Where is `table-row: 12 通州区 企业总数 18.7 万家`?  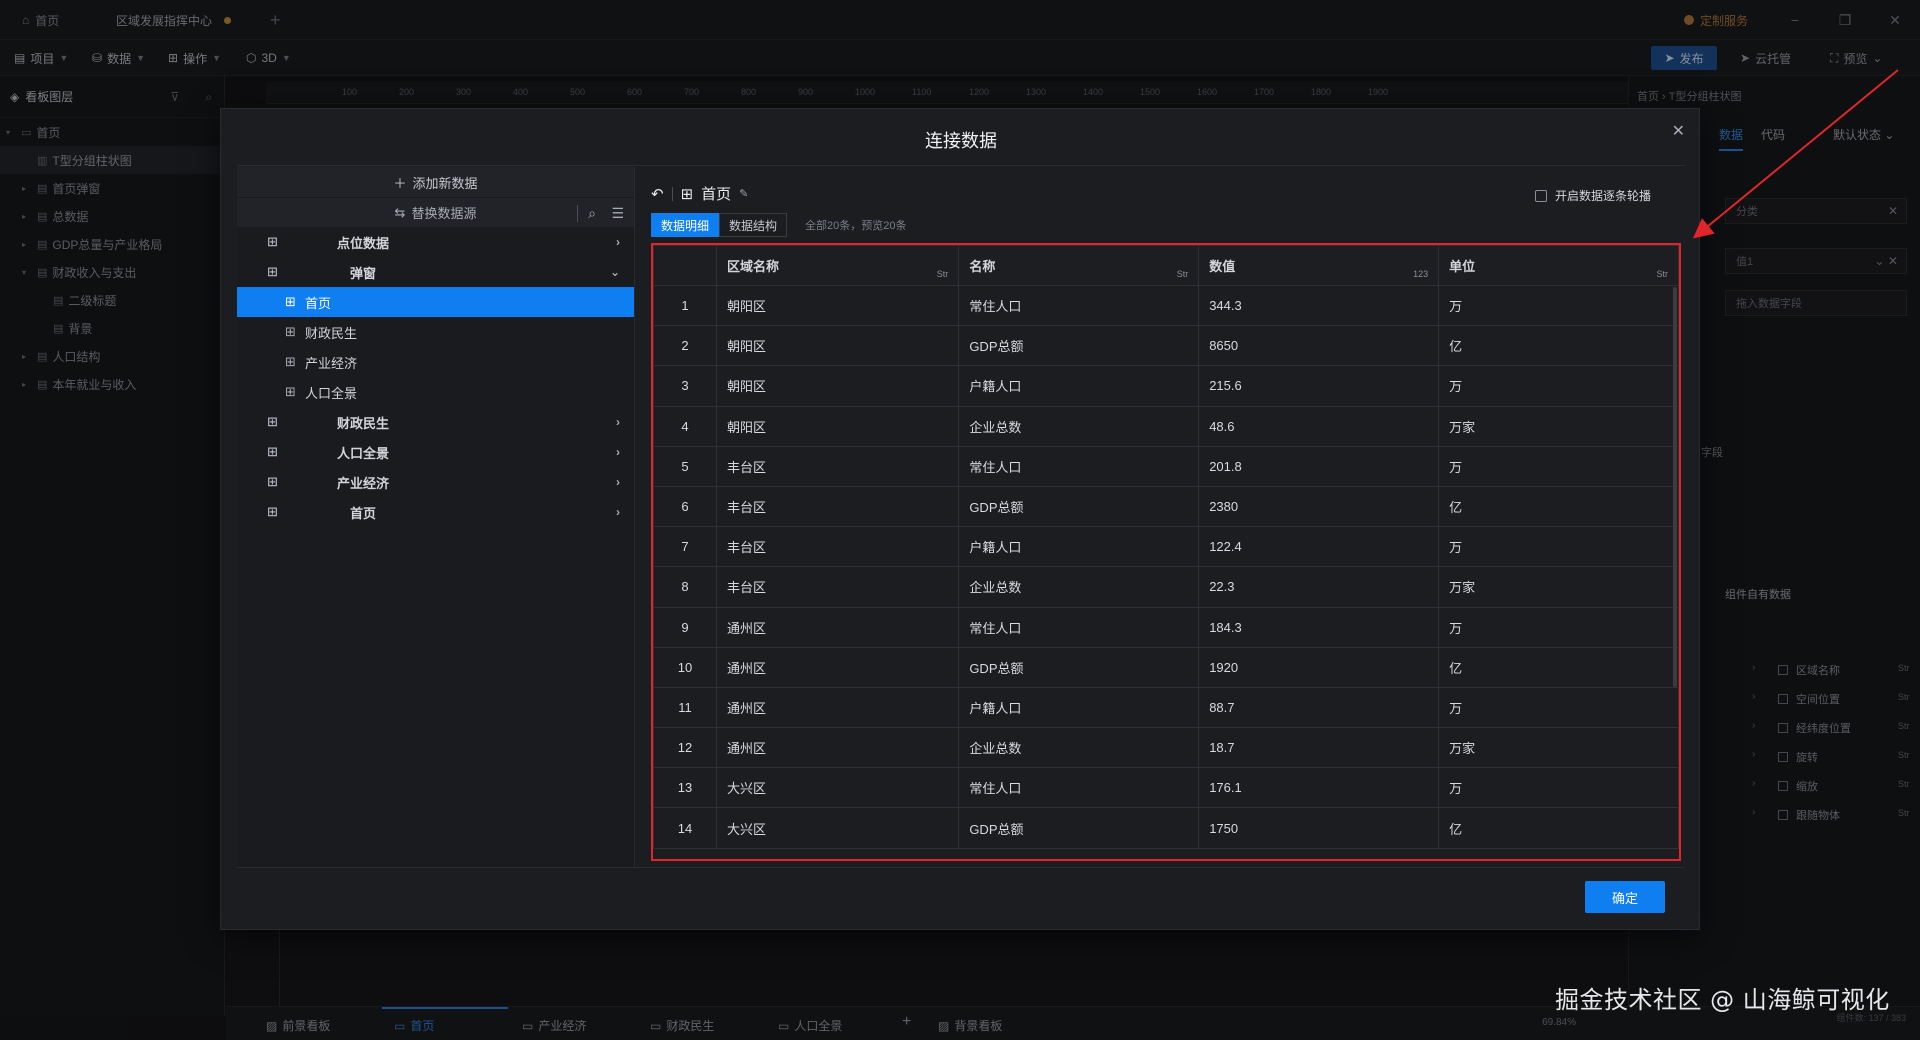 table-row: 12 通州区 企业总数 18.7 万家 is located at coordinates (1166, 748).